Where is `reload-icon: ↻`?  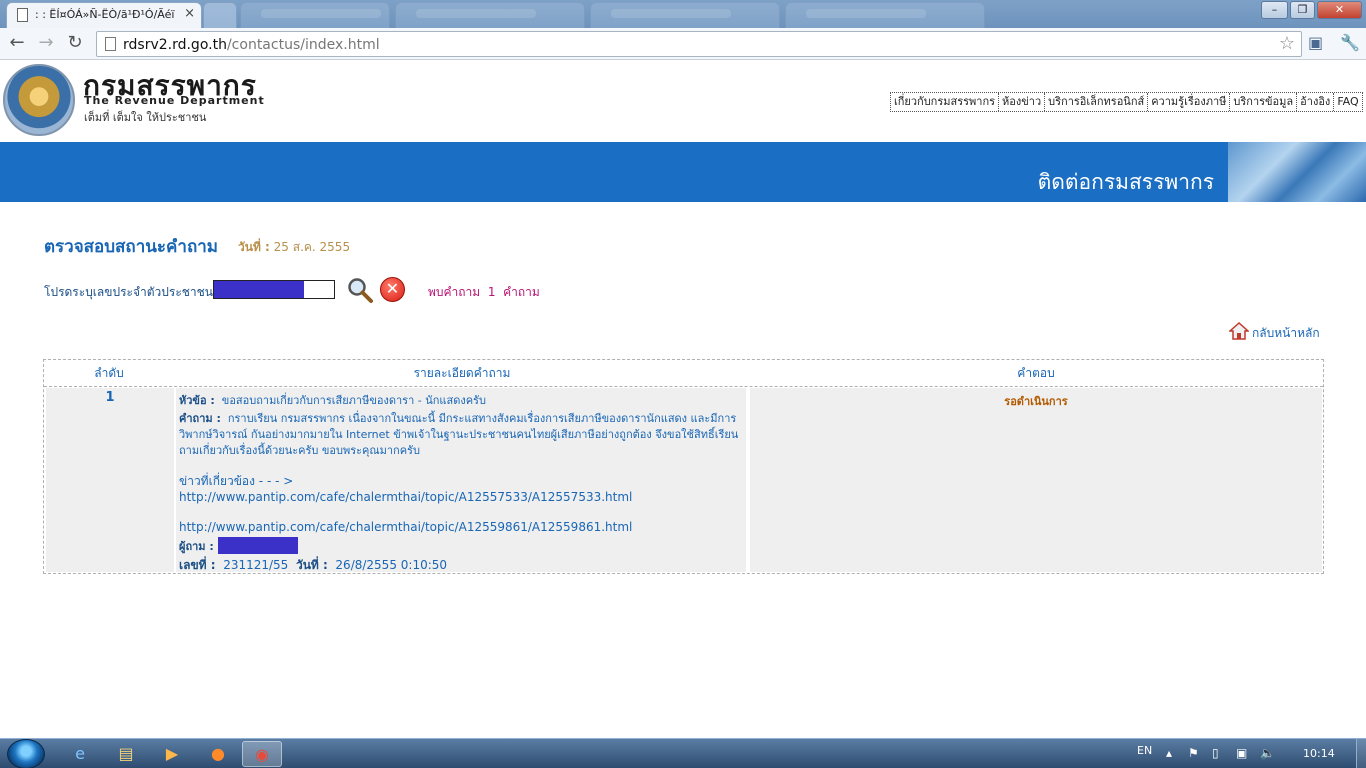
reload-icon: ↻ is located at coordinates (75, 43).